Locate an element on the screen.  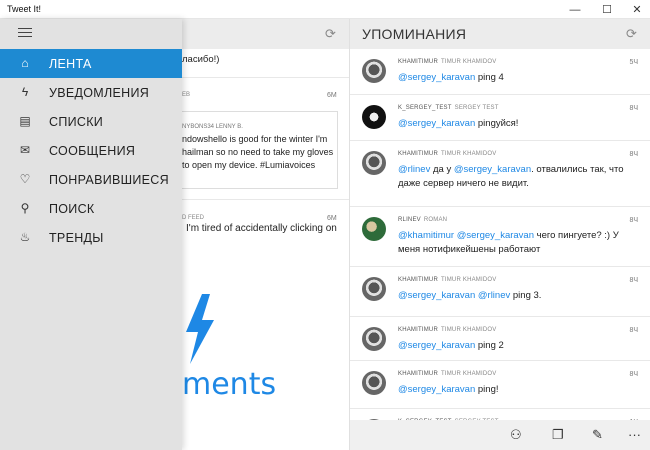
nav-item: ♡ ПОНРАВИВШИЕСЯ is located at coordinates (91, 179).